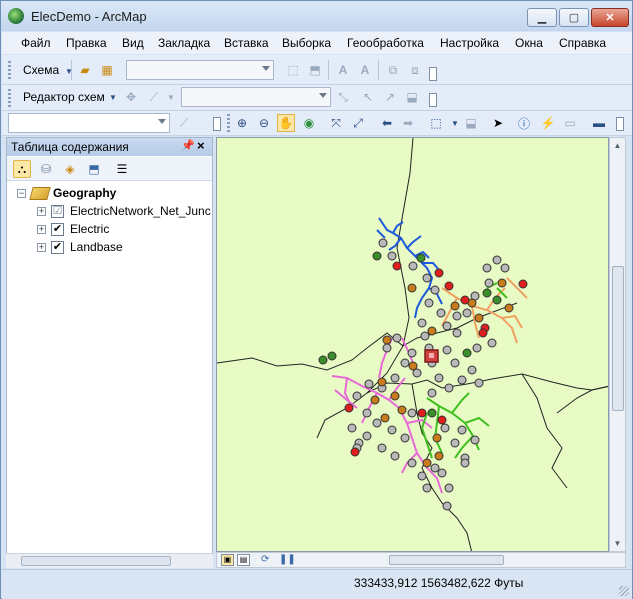  Describe the element at coordinates (96, 247) in the screenshot. I see `layer-label: Landbase` at that location.